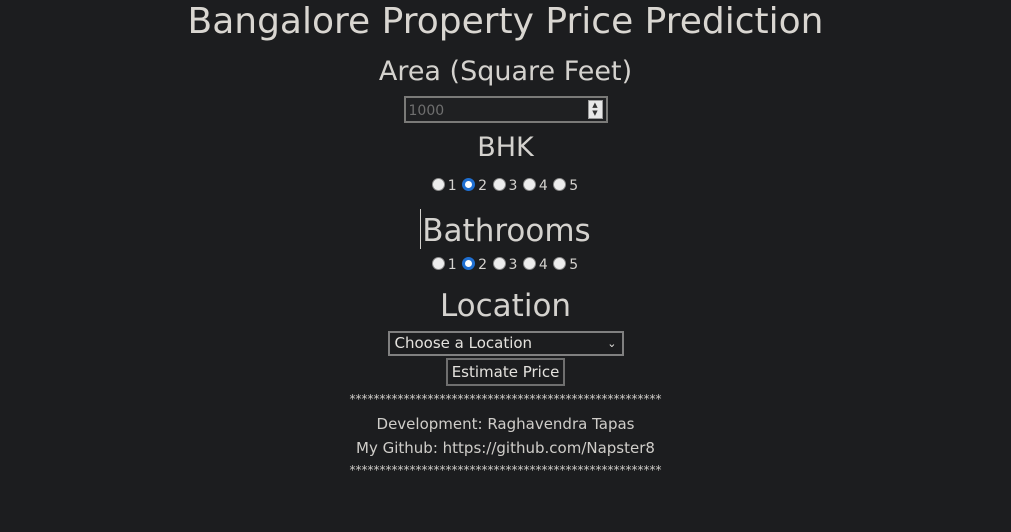 The width and height of the screenshot is (1011, 532). Describe the element at coordinates (505, 448) in the screenshot. I see `github-link-text: My Github: https://github.com/Napster8` at that location.